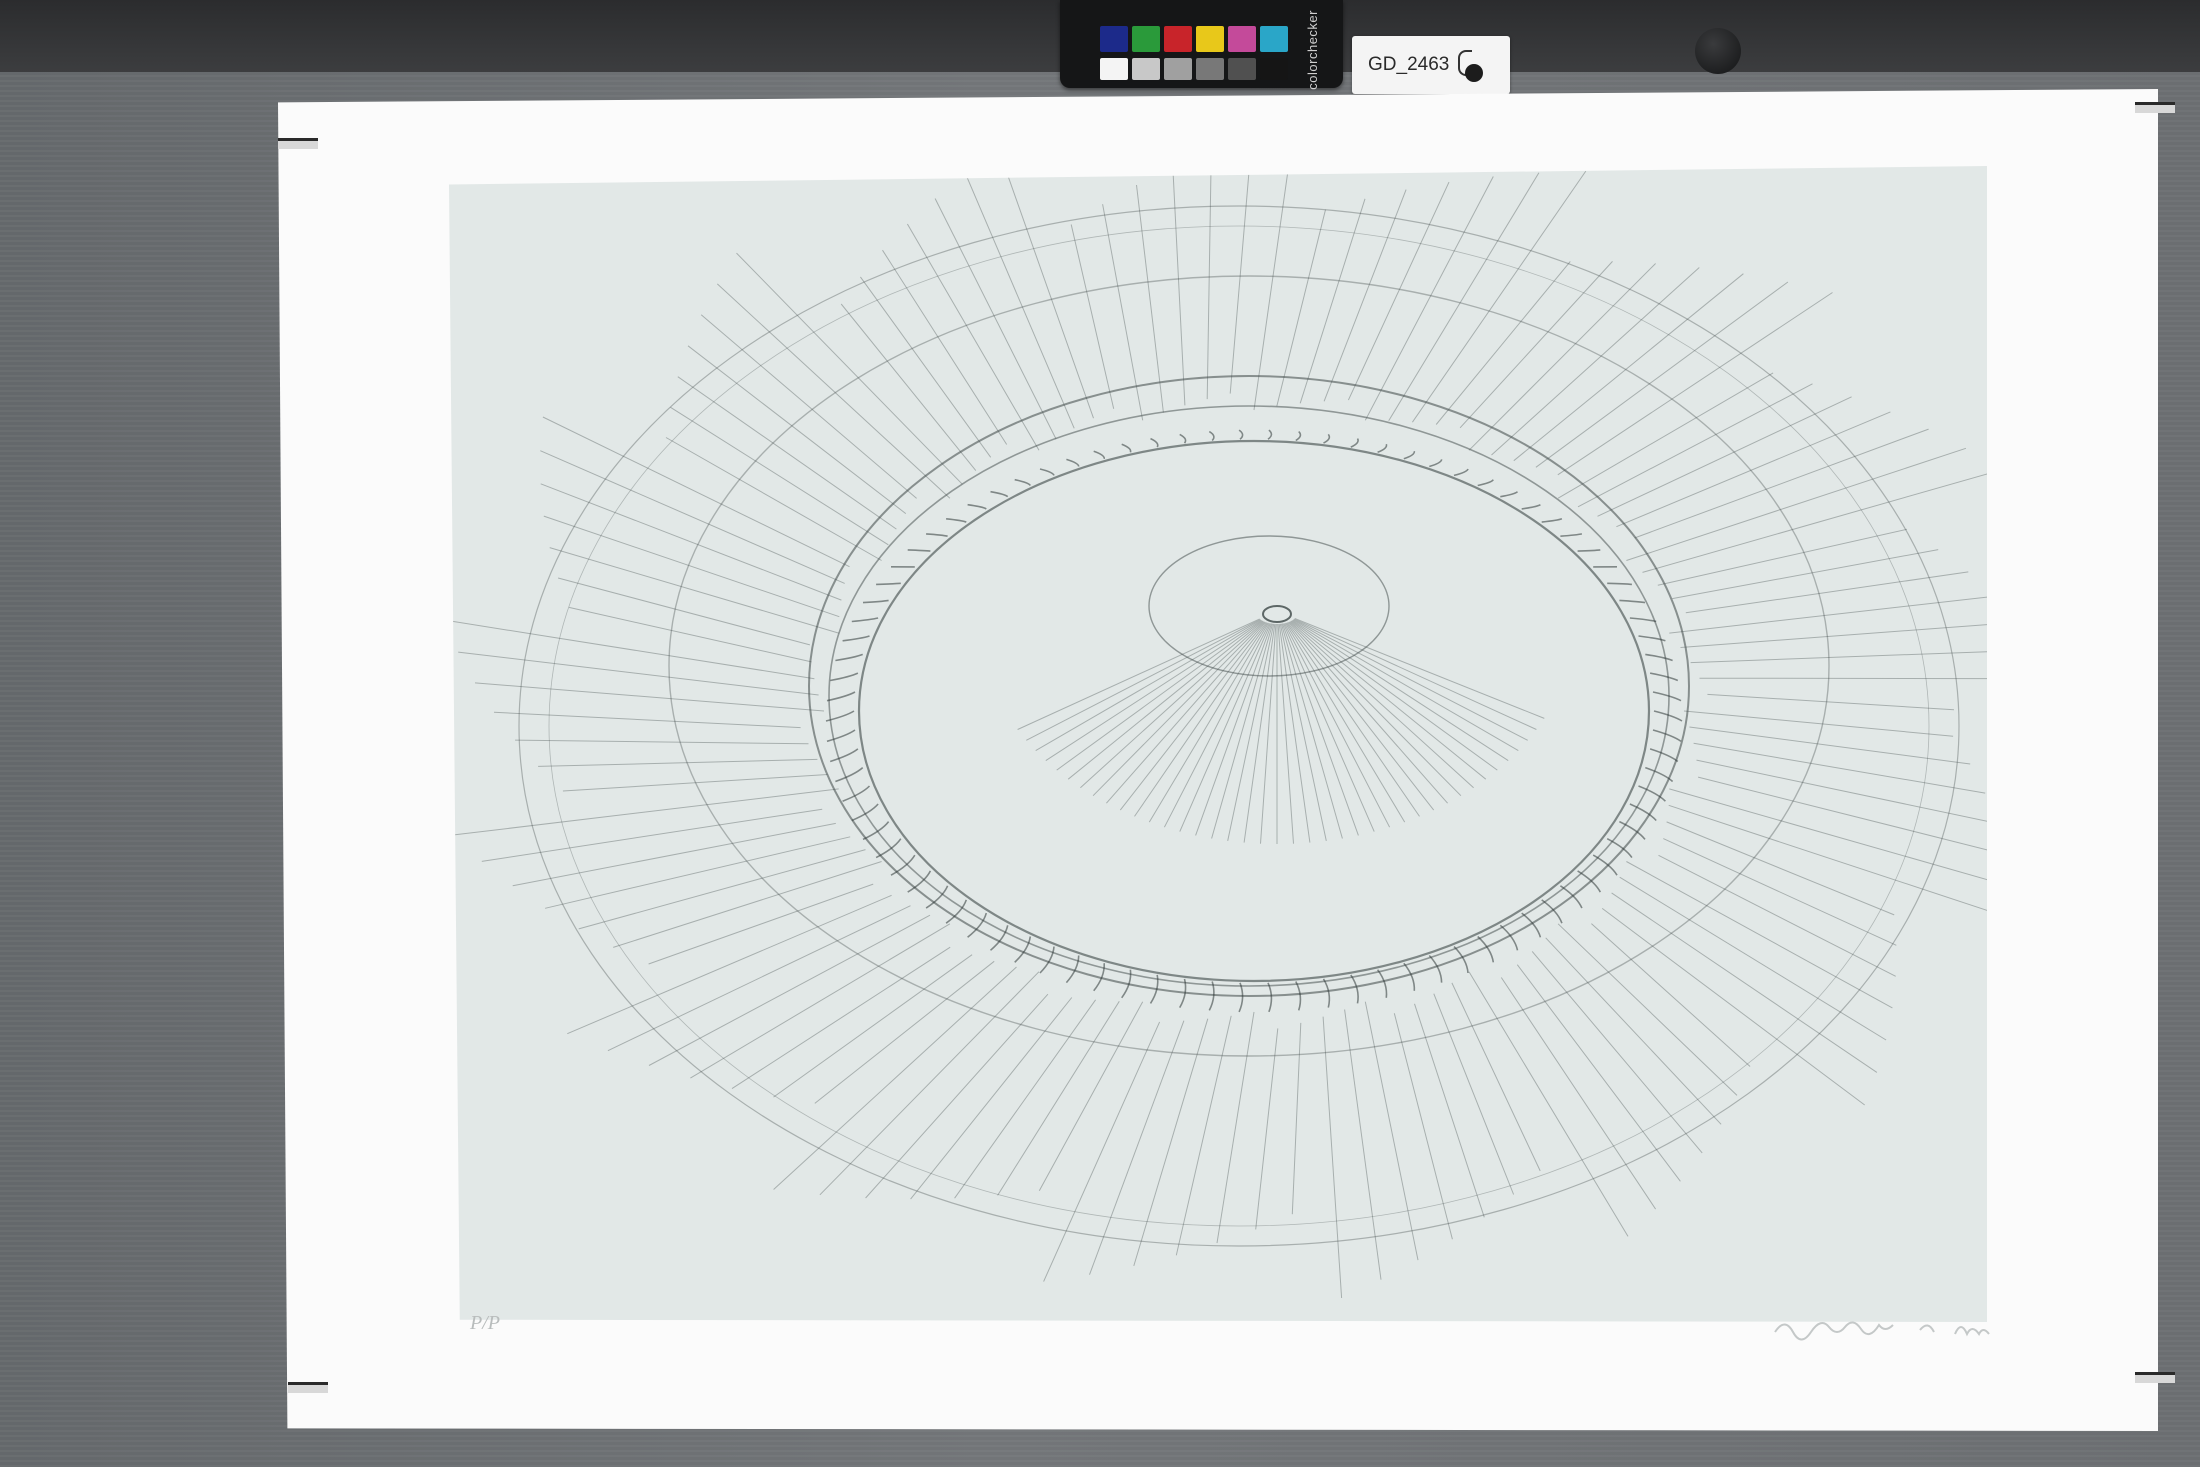 Image resolution: width=2200 pixels, height=1467 pixels. Describe the element at coordinates (1882, 1331) in the screenshot. I see `artist-signature` at that location.